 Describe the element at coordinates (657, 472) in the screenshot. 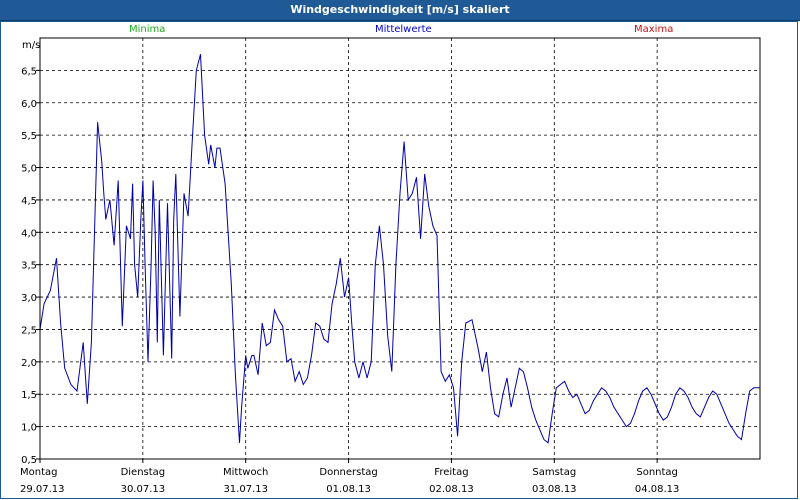

I see `x-tick-day: Sonntag` at that location.